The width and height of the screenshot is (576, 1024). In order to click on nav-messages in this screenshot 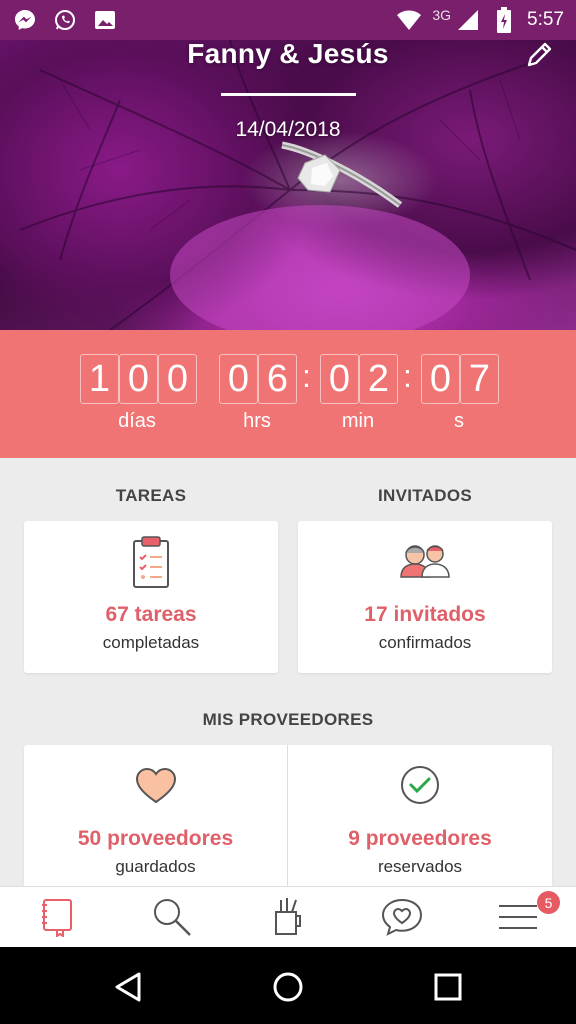, I will do `click(402, 917)`.